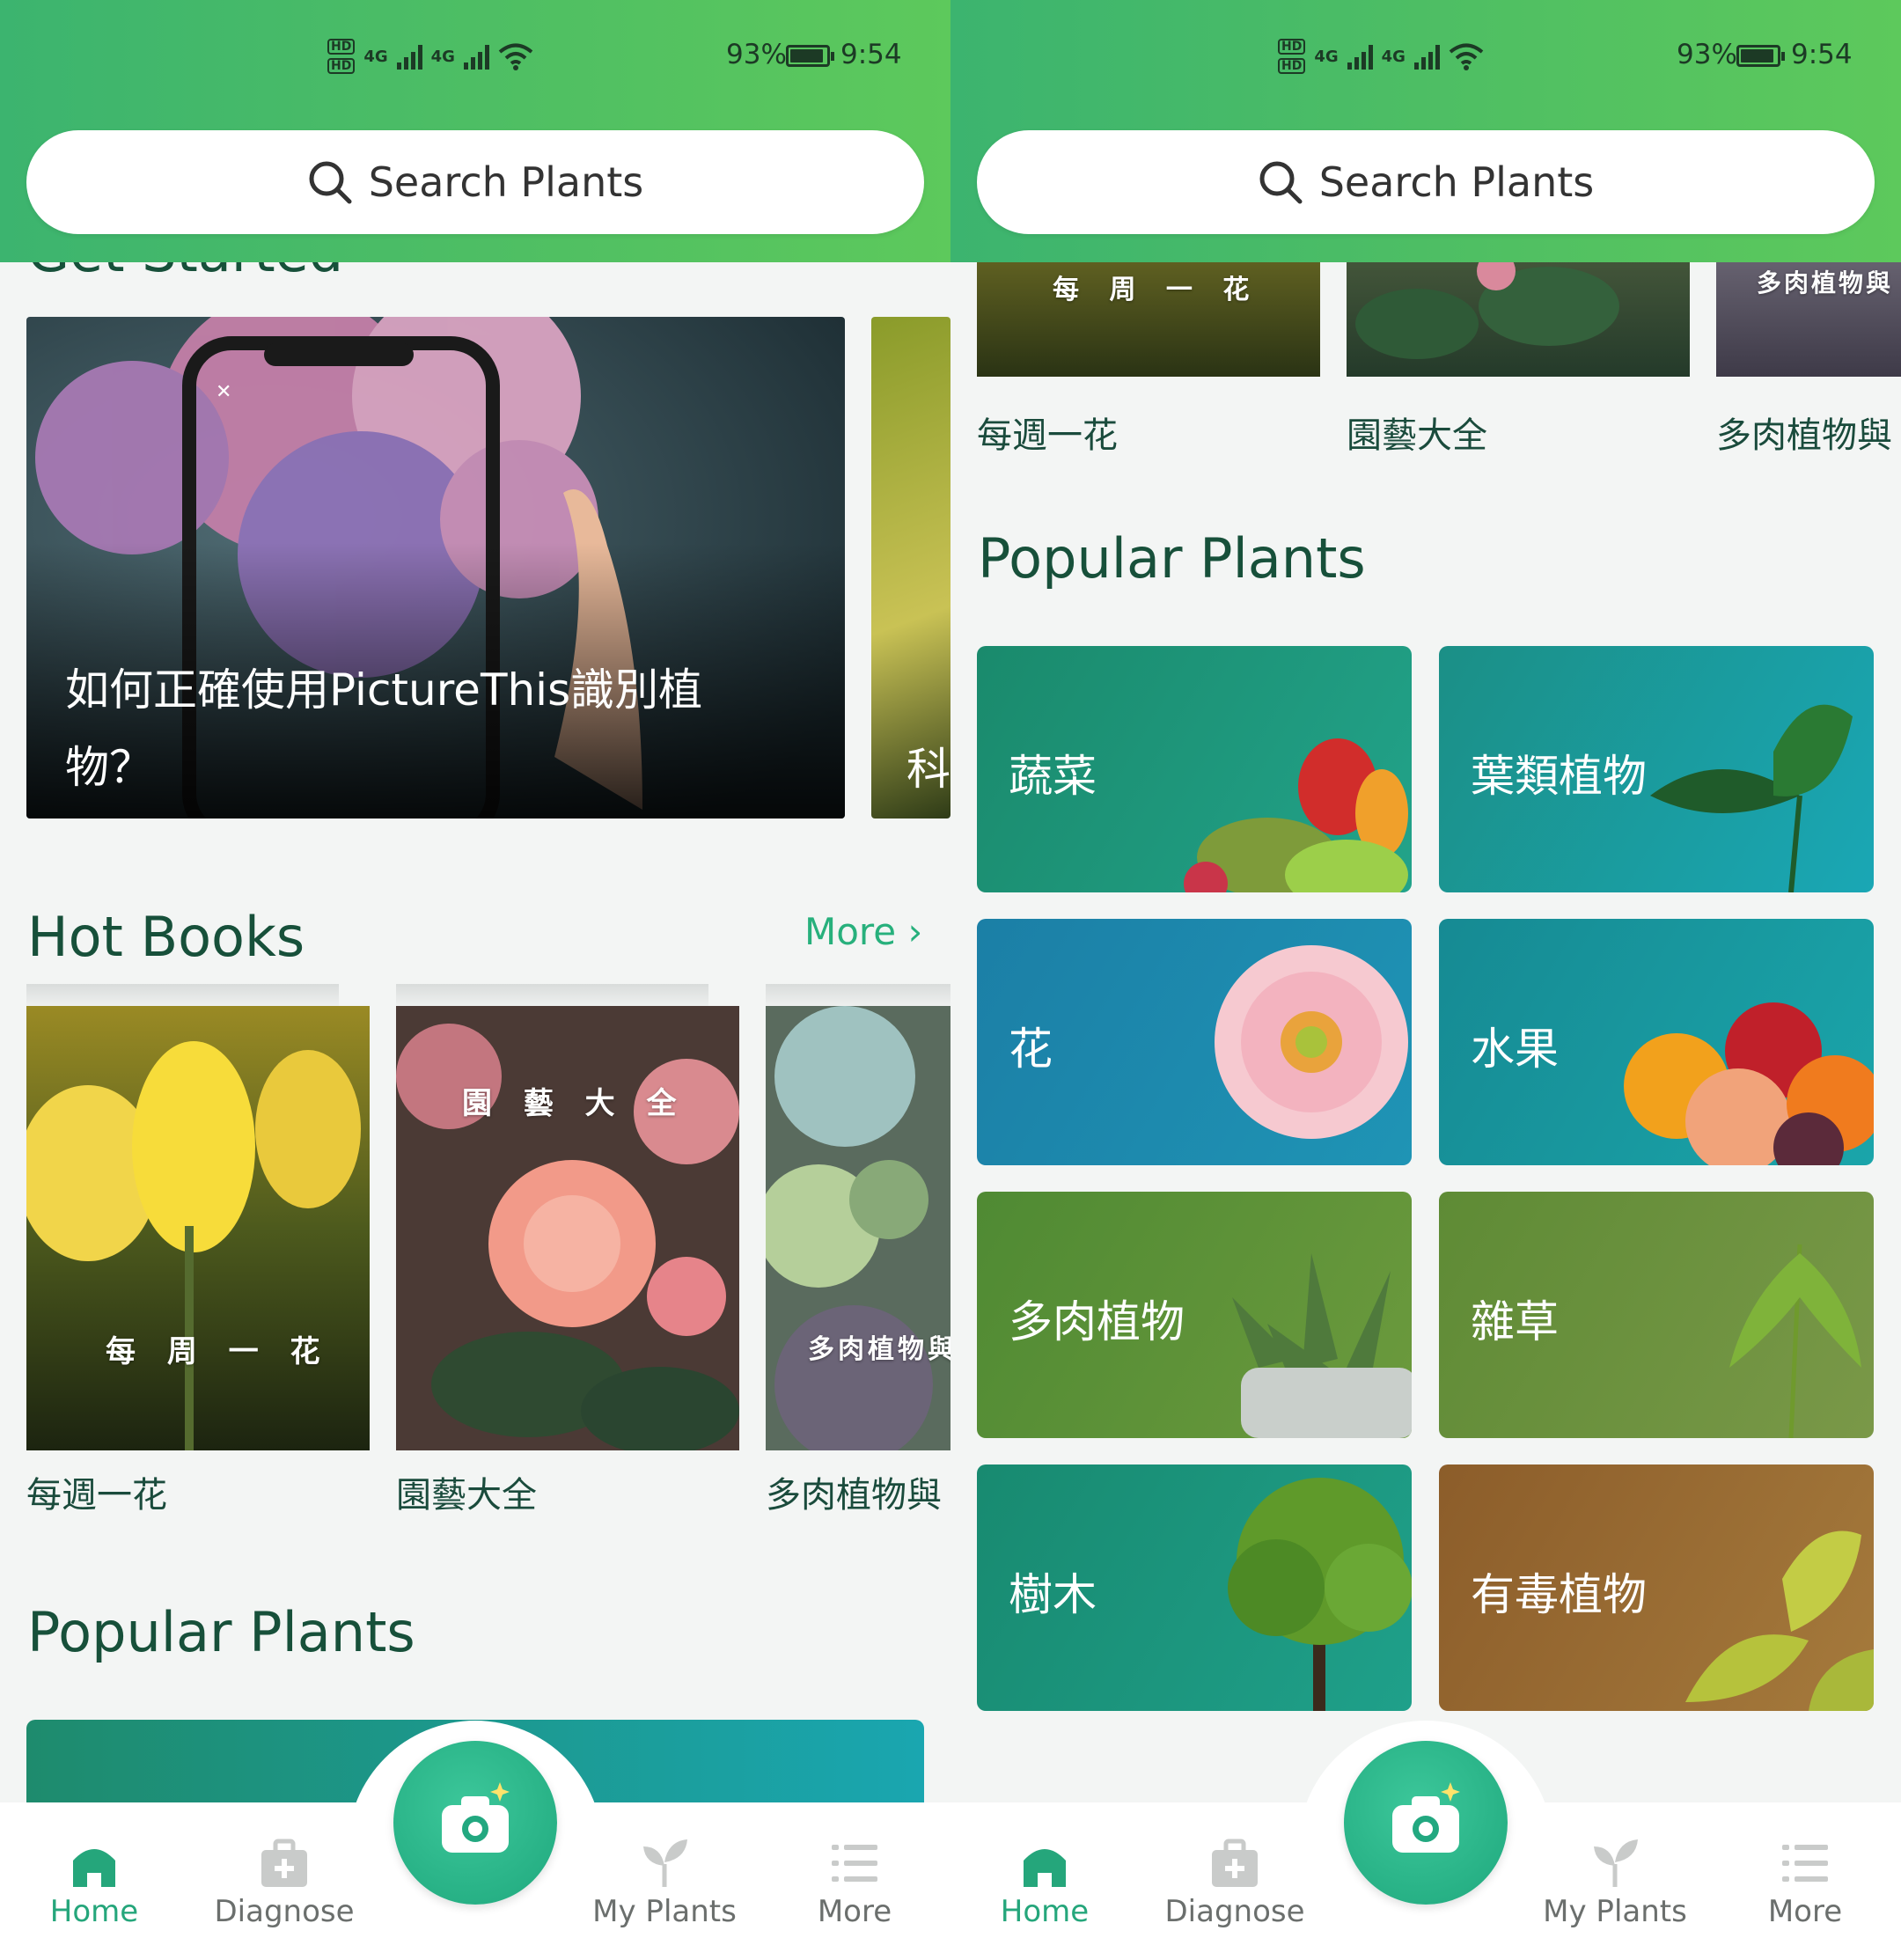 The image size is (1901, 1960). Describe the element at coordinates (1559, 776) in the screenshot. I see `category-label: 葉類植物` at that location.